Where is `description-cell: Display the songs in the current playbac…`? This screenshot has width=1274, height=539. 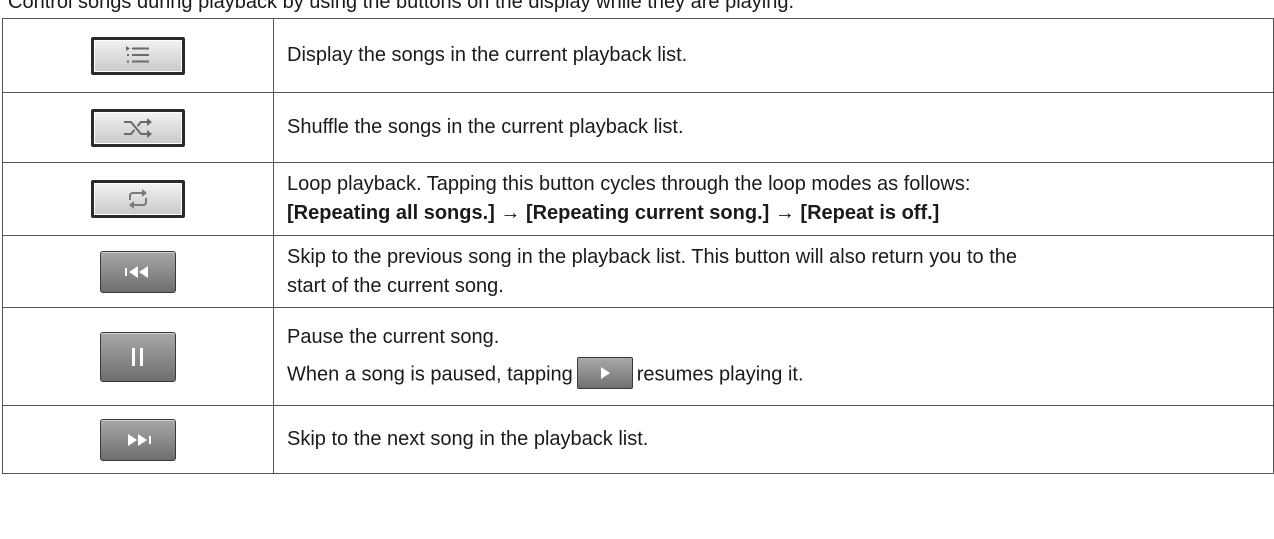
description-cell: Display the songs in the current playbac… is located at coordinates (773, 55).